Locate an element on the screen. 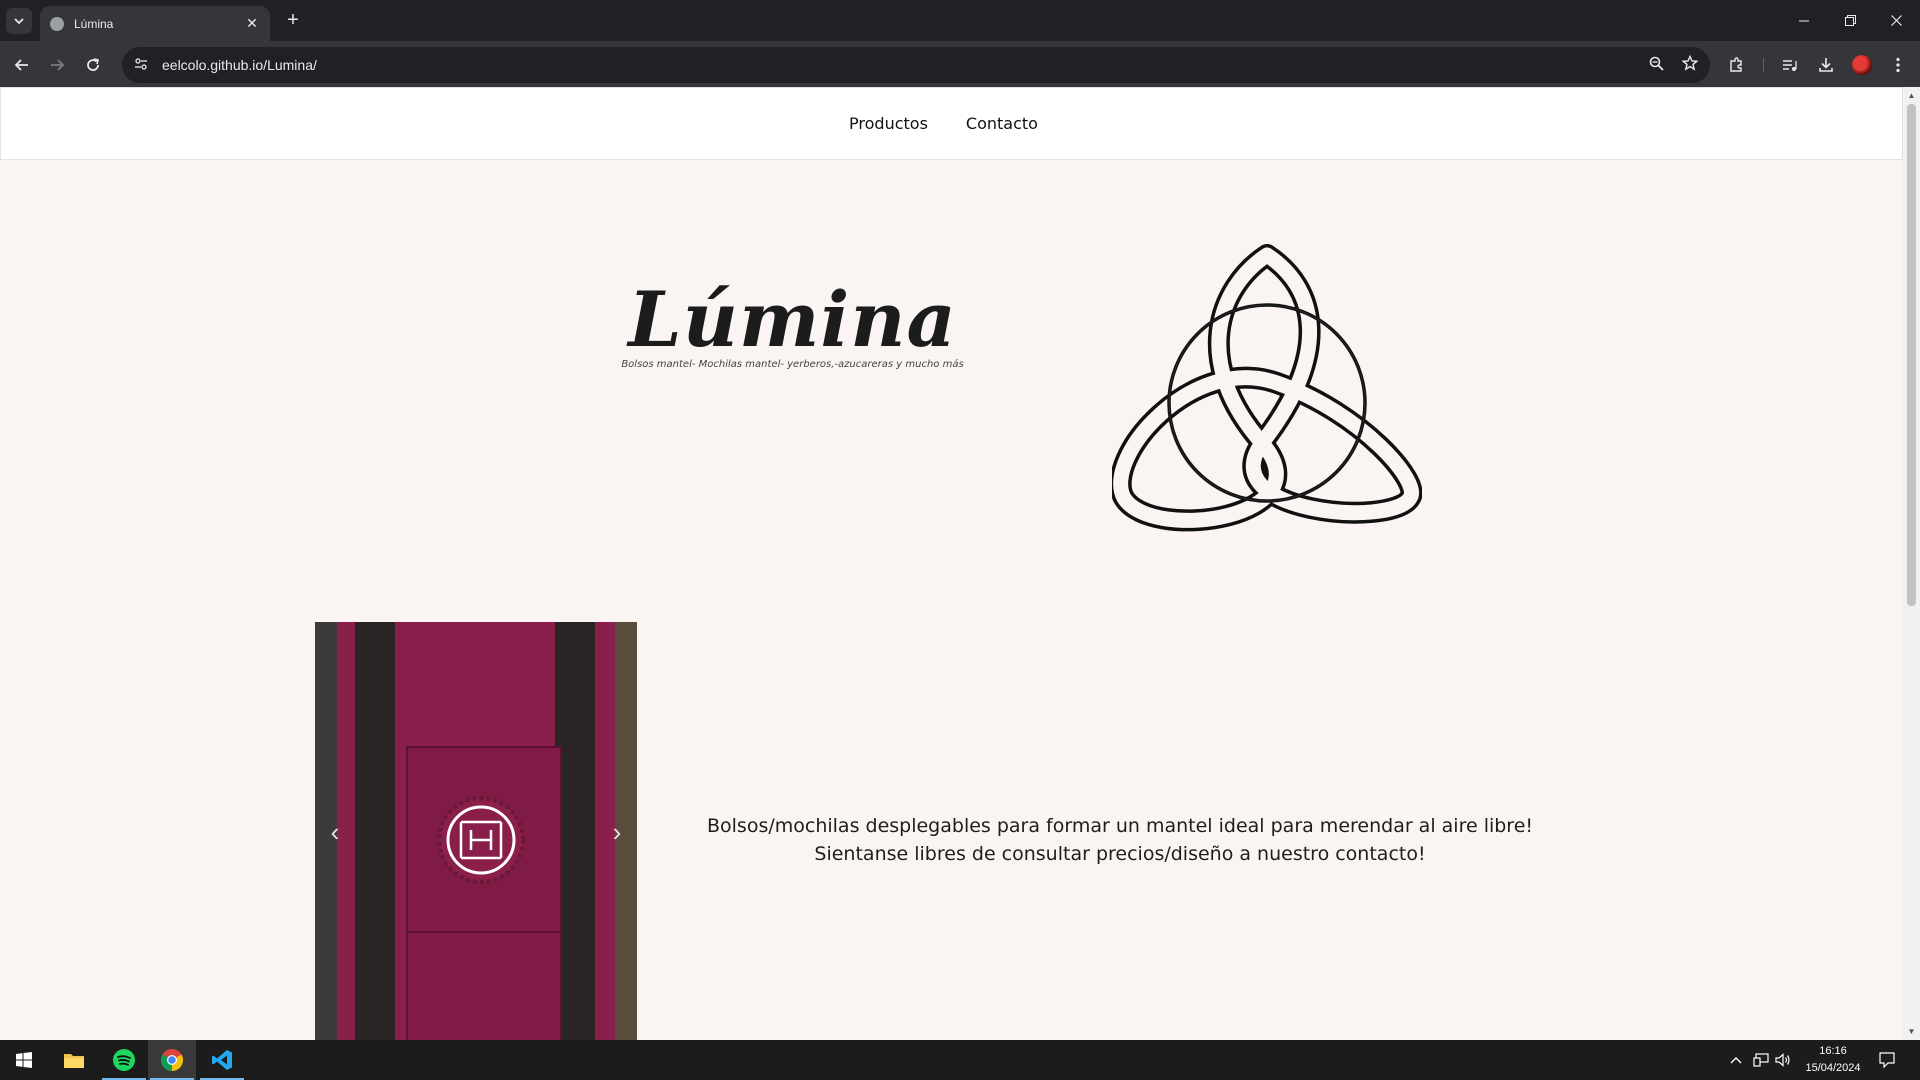  tab-lumina: Lúmina ✕ is located at coordinates (155, 23).